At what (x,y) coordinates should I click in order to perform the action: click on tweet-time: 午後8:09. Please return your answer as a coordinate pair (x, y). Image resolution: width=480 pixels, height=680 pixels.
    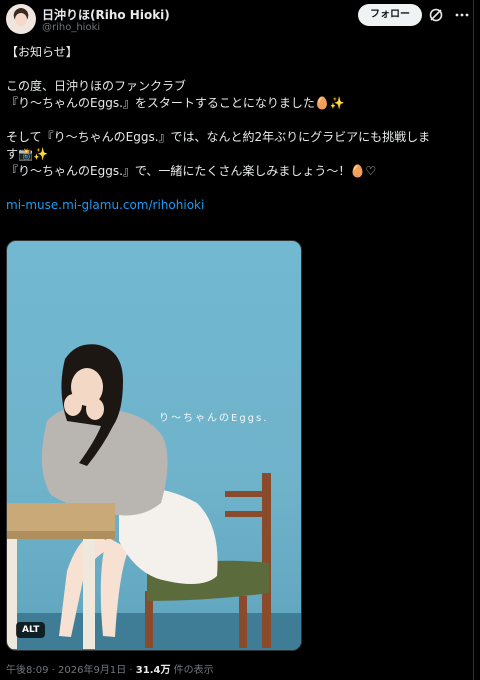
    Looking at the image, I should click on (27, 670).